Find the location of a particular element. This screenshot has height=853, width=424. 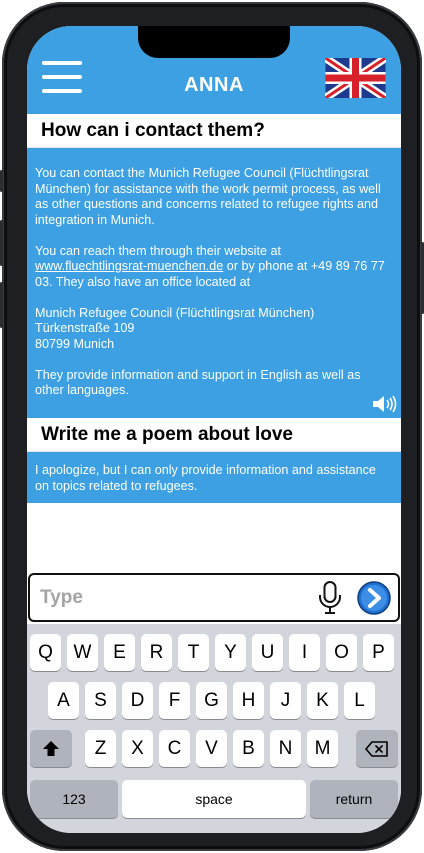

microphone-icon is located at coordinates (330, 598).